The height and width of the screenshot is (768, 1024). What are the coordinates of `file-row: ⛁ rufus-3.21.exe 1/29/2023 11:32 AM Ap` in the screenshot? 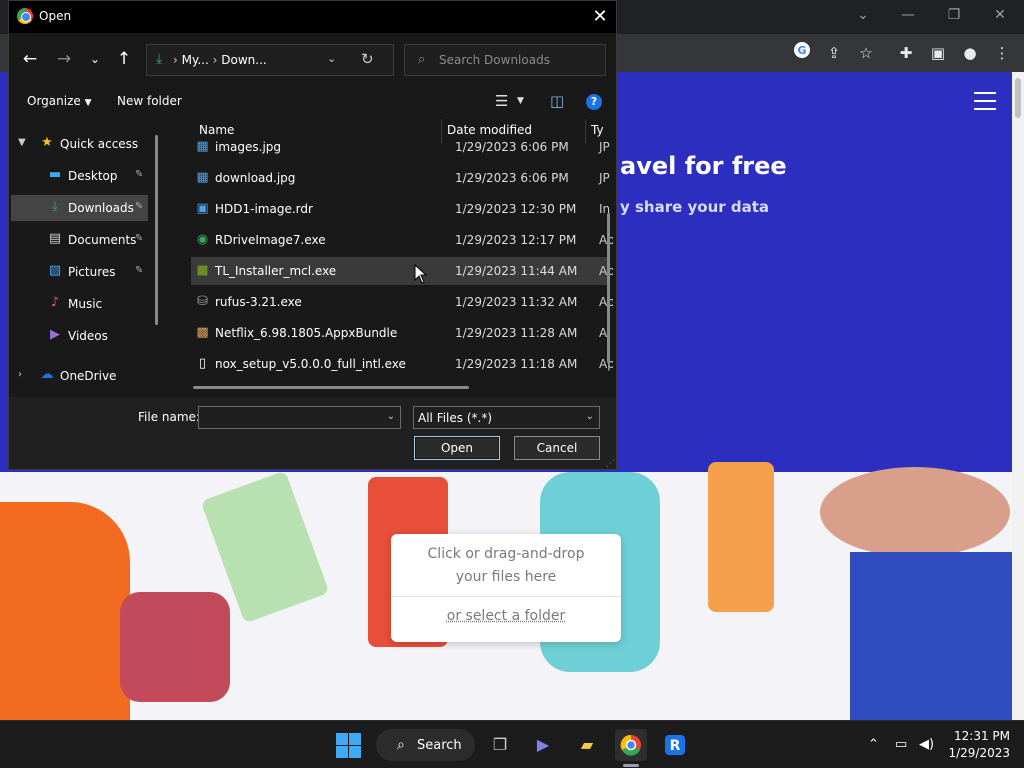 It's located at (402, 302).